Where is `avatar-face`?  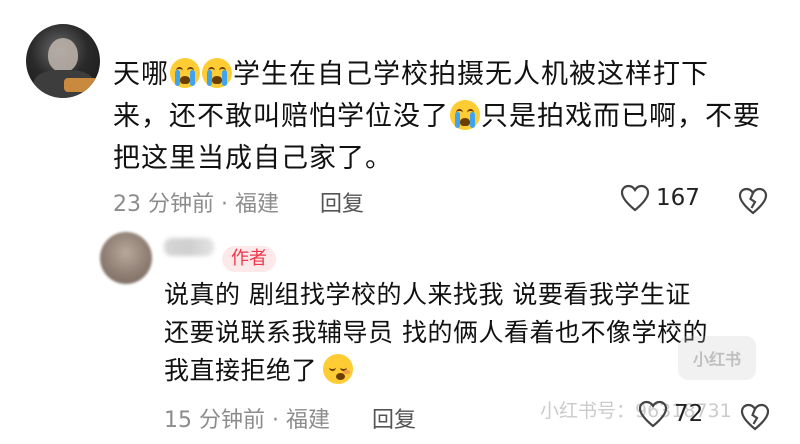
avatar-face is located at coordinates (63, 55).